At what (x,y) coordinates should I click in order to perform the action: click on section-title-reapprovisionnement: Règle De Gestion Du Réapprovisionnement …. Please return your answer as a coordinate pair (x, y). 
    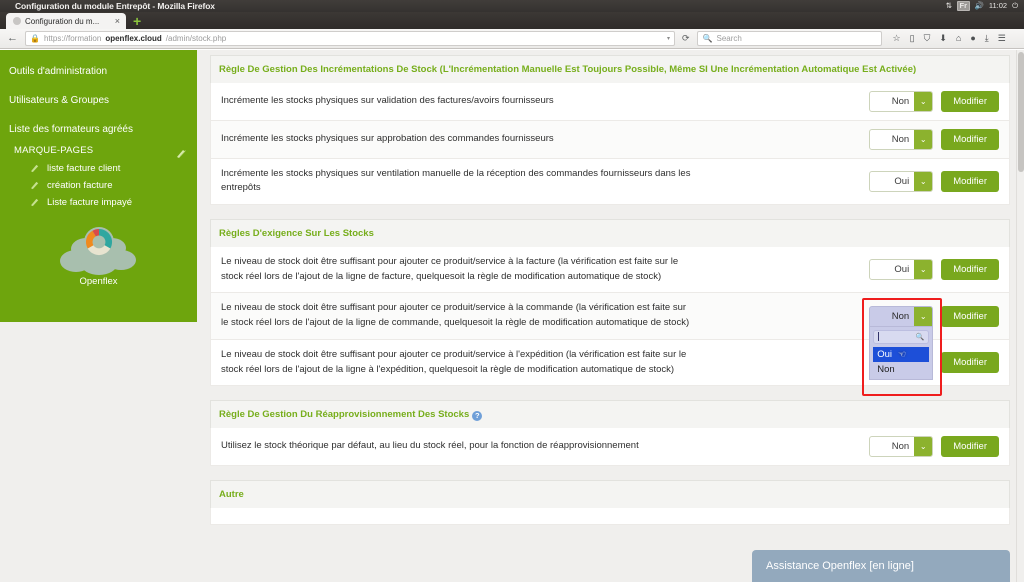
    Looking at the image, I should click on (610, 414).